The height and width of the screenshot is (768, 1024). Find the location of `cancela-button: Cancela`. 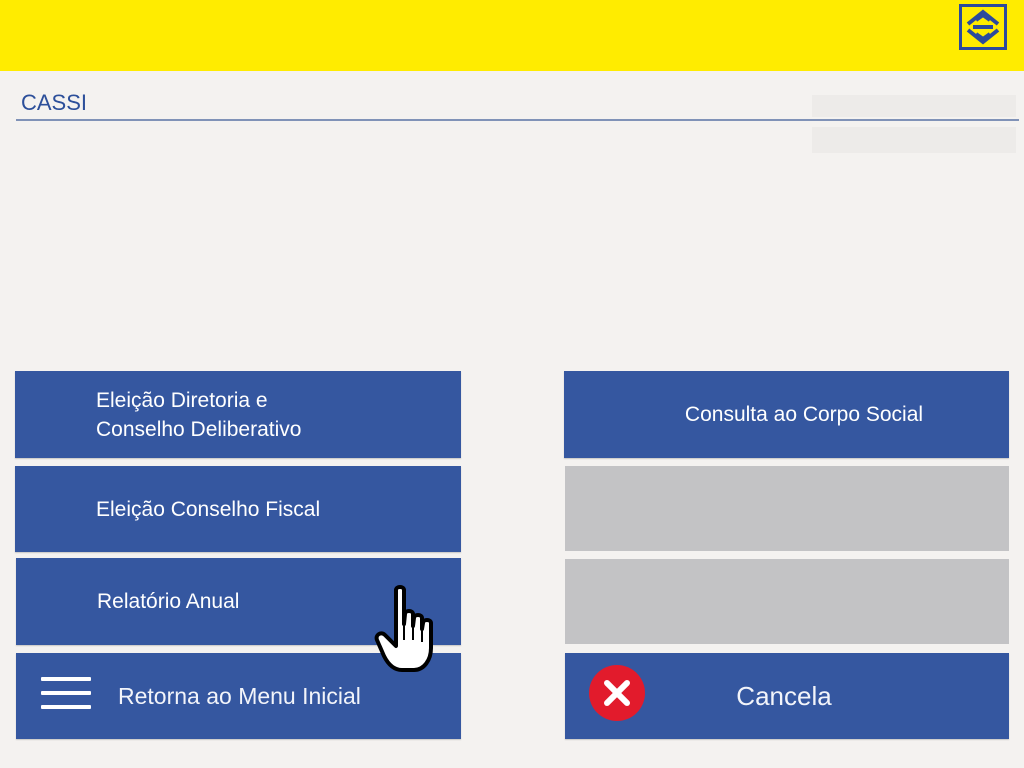

cancela-button: Cancela is located at coordinates (787, 696).